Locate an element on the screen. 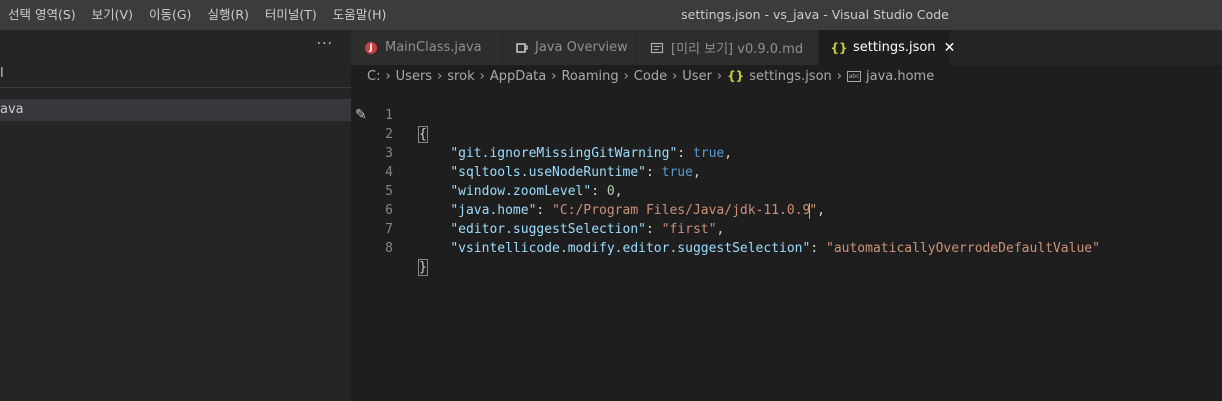  tab-settings-json: {} settings.json ✕ is located at coordinates (887, 47).